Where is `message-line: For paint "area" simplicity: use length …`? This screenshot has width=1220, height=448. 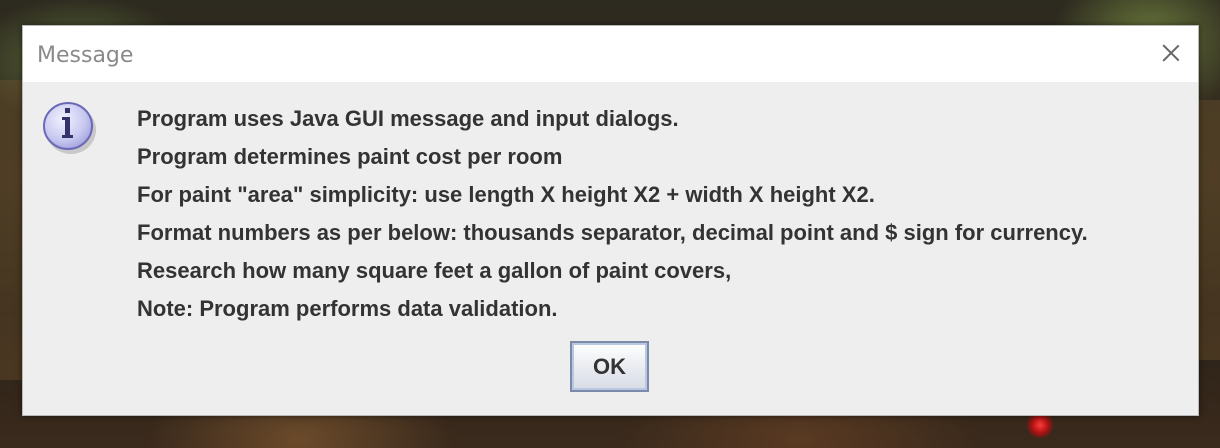 message-line: For paint "area" simplicity: use length … is located at coordinates (506, 194).